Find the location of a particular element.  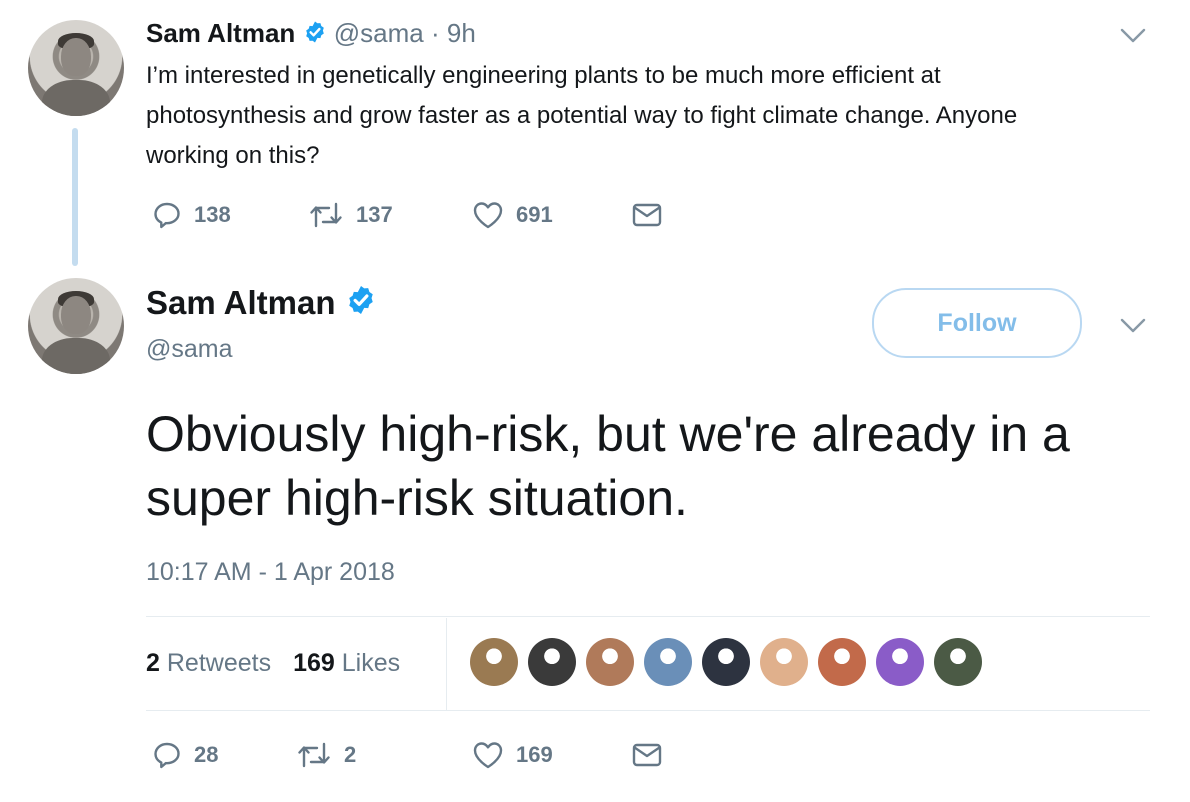

retweets-stat-label: Retweets is located at coordinates (219, 663).